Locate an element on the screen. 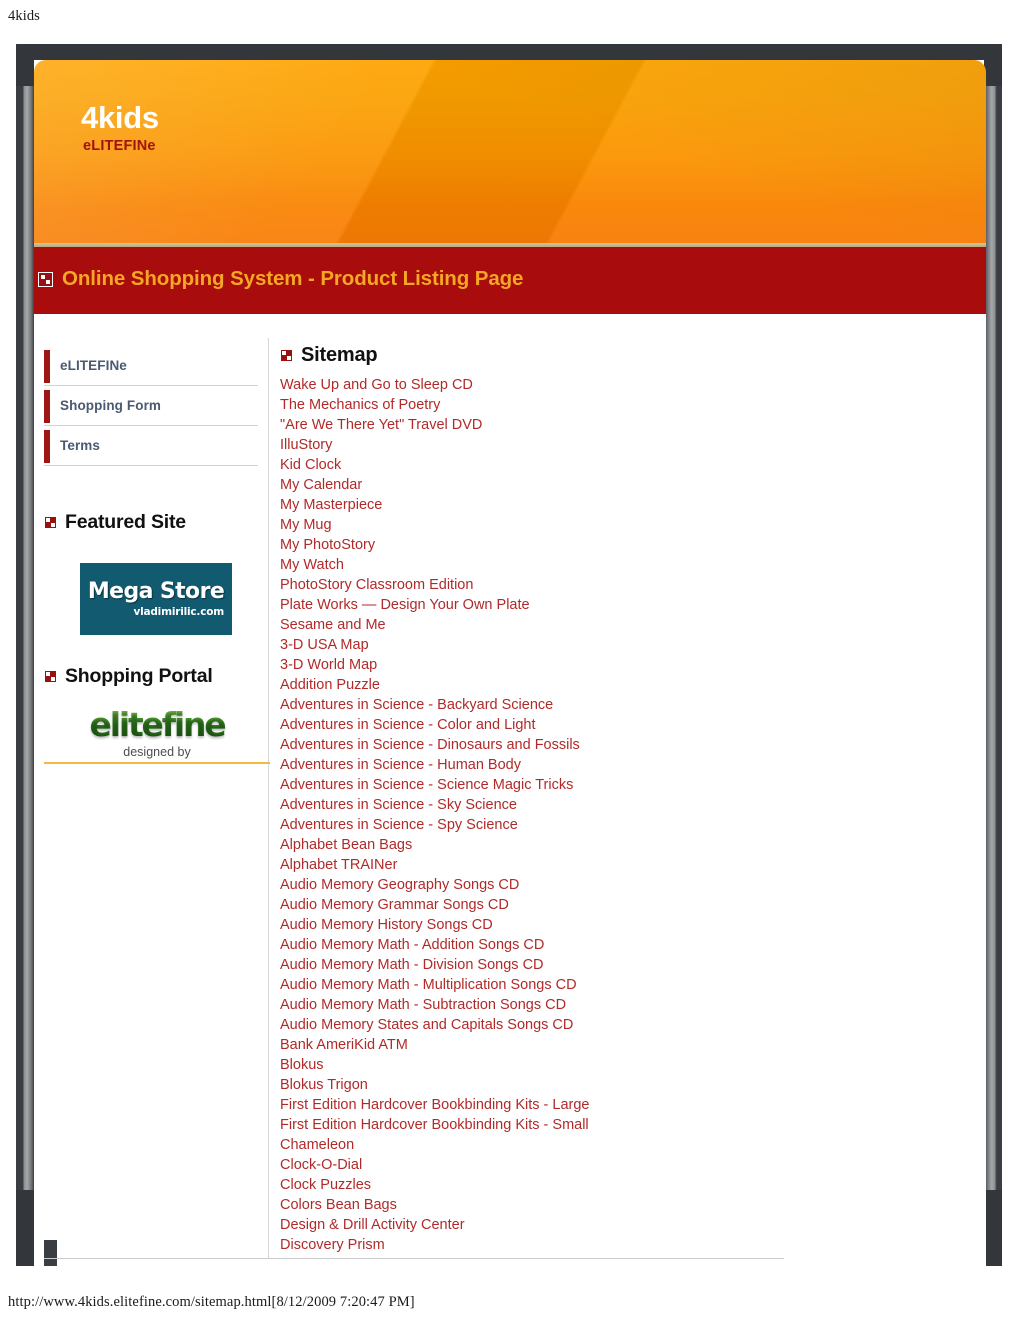 This screenshot has height=1320, width=1020. sitemap-link: IlluStory is located at coordinates (625, 445).